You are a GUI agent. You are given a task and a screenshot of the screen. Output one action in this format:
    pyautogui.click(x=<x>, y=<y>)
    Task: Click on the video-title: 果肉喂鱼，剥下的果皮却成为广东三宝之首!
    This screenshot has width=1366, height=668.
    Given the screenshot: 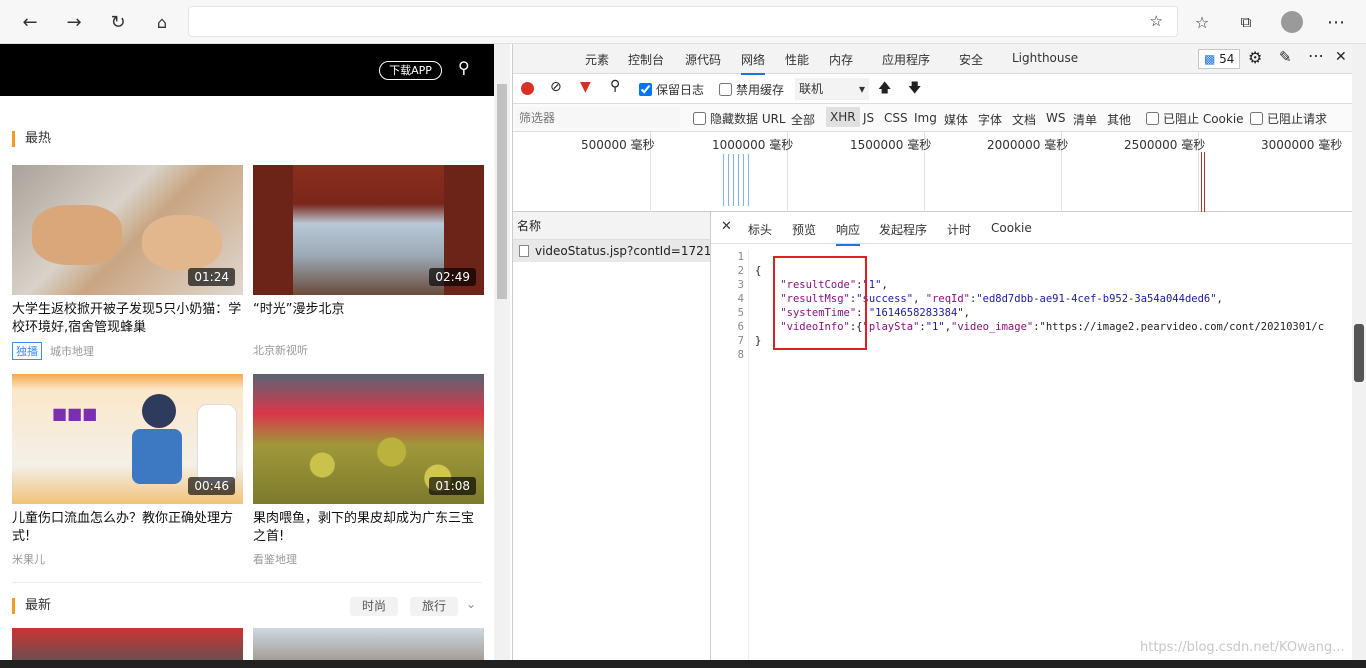 What is the action you would take?
    pyautogui.click(x=368, y=528)
    